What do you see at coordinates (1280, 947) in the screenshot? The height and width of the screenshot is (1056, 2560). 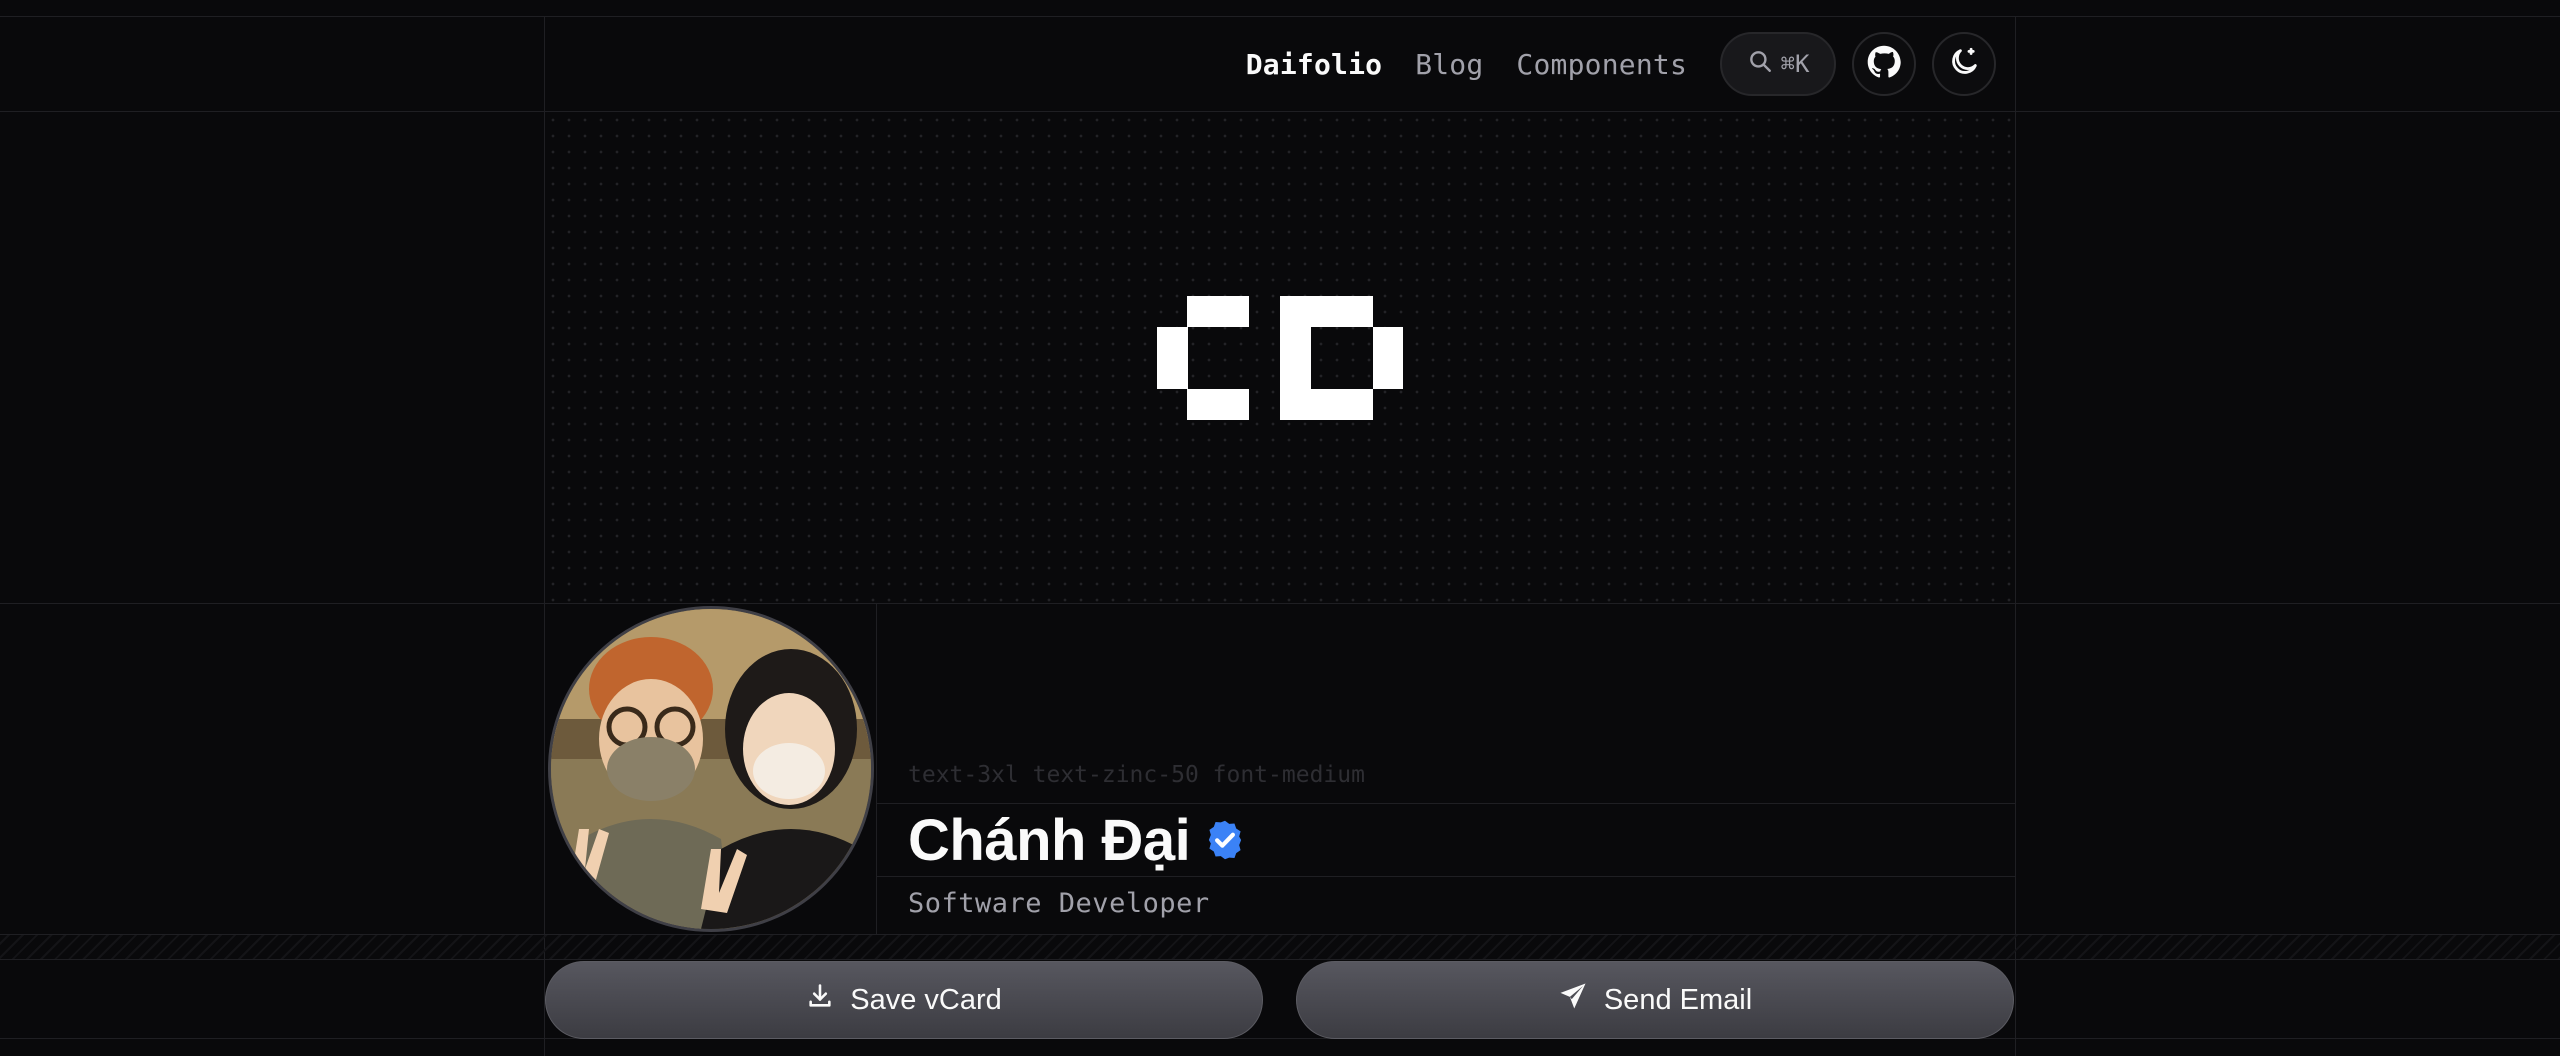 I see `striped-divider` at bounding box center [1280, 947].